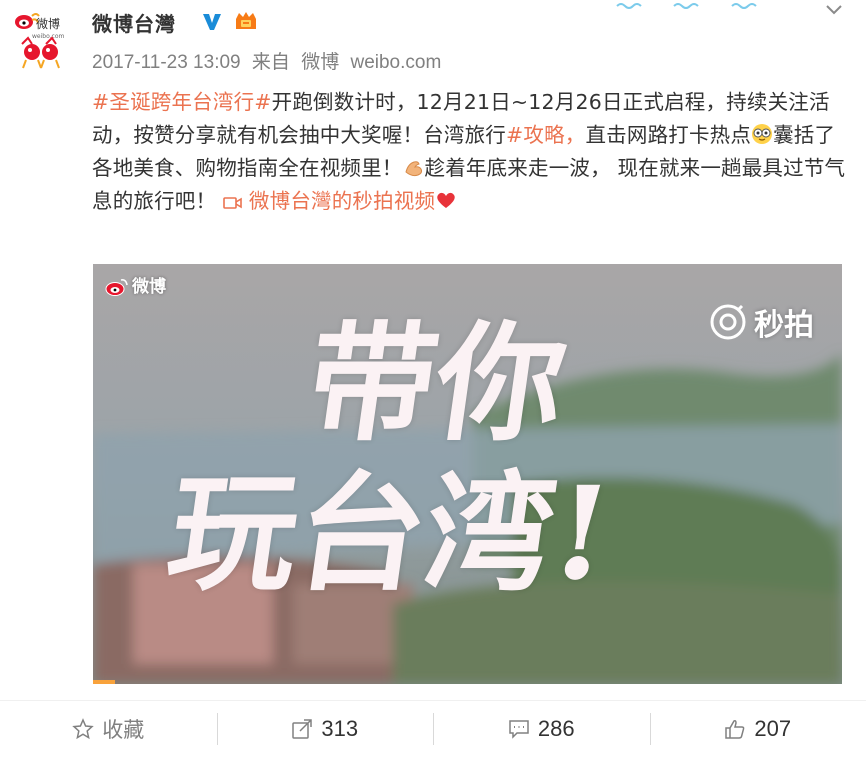  What do you see at coordinates (339, 729) in the screenshot?
I see `repost-count: 313` at bounding box center [339, 729].